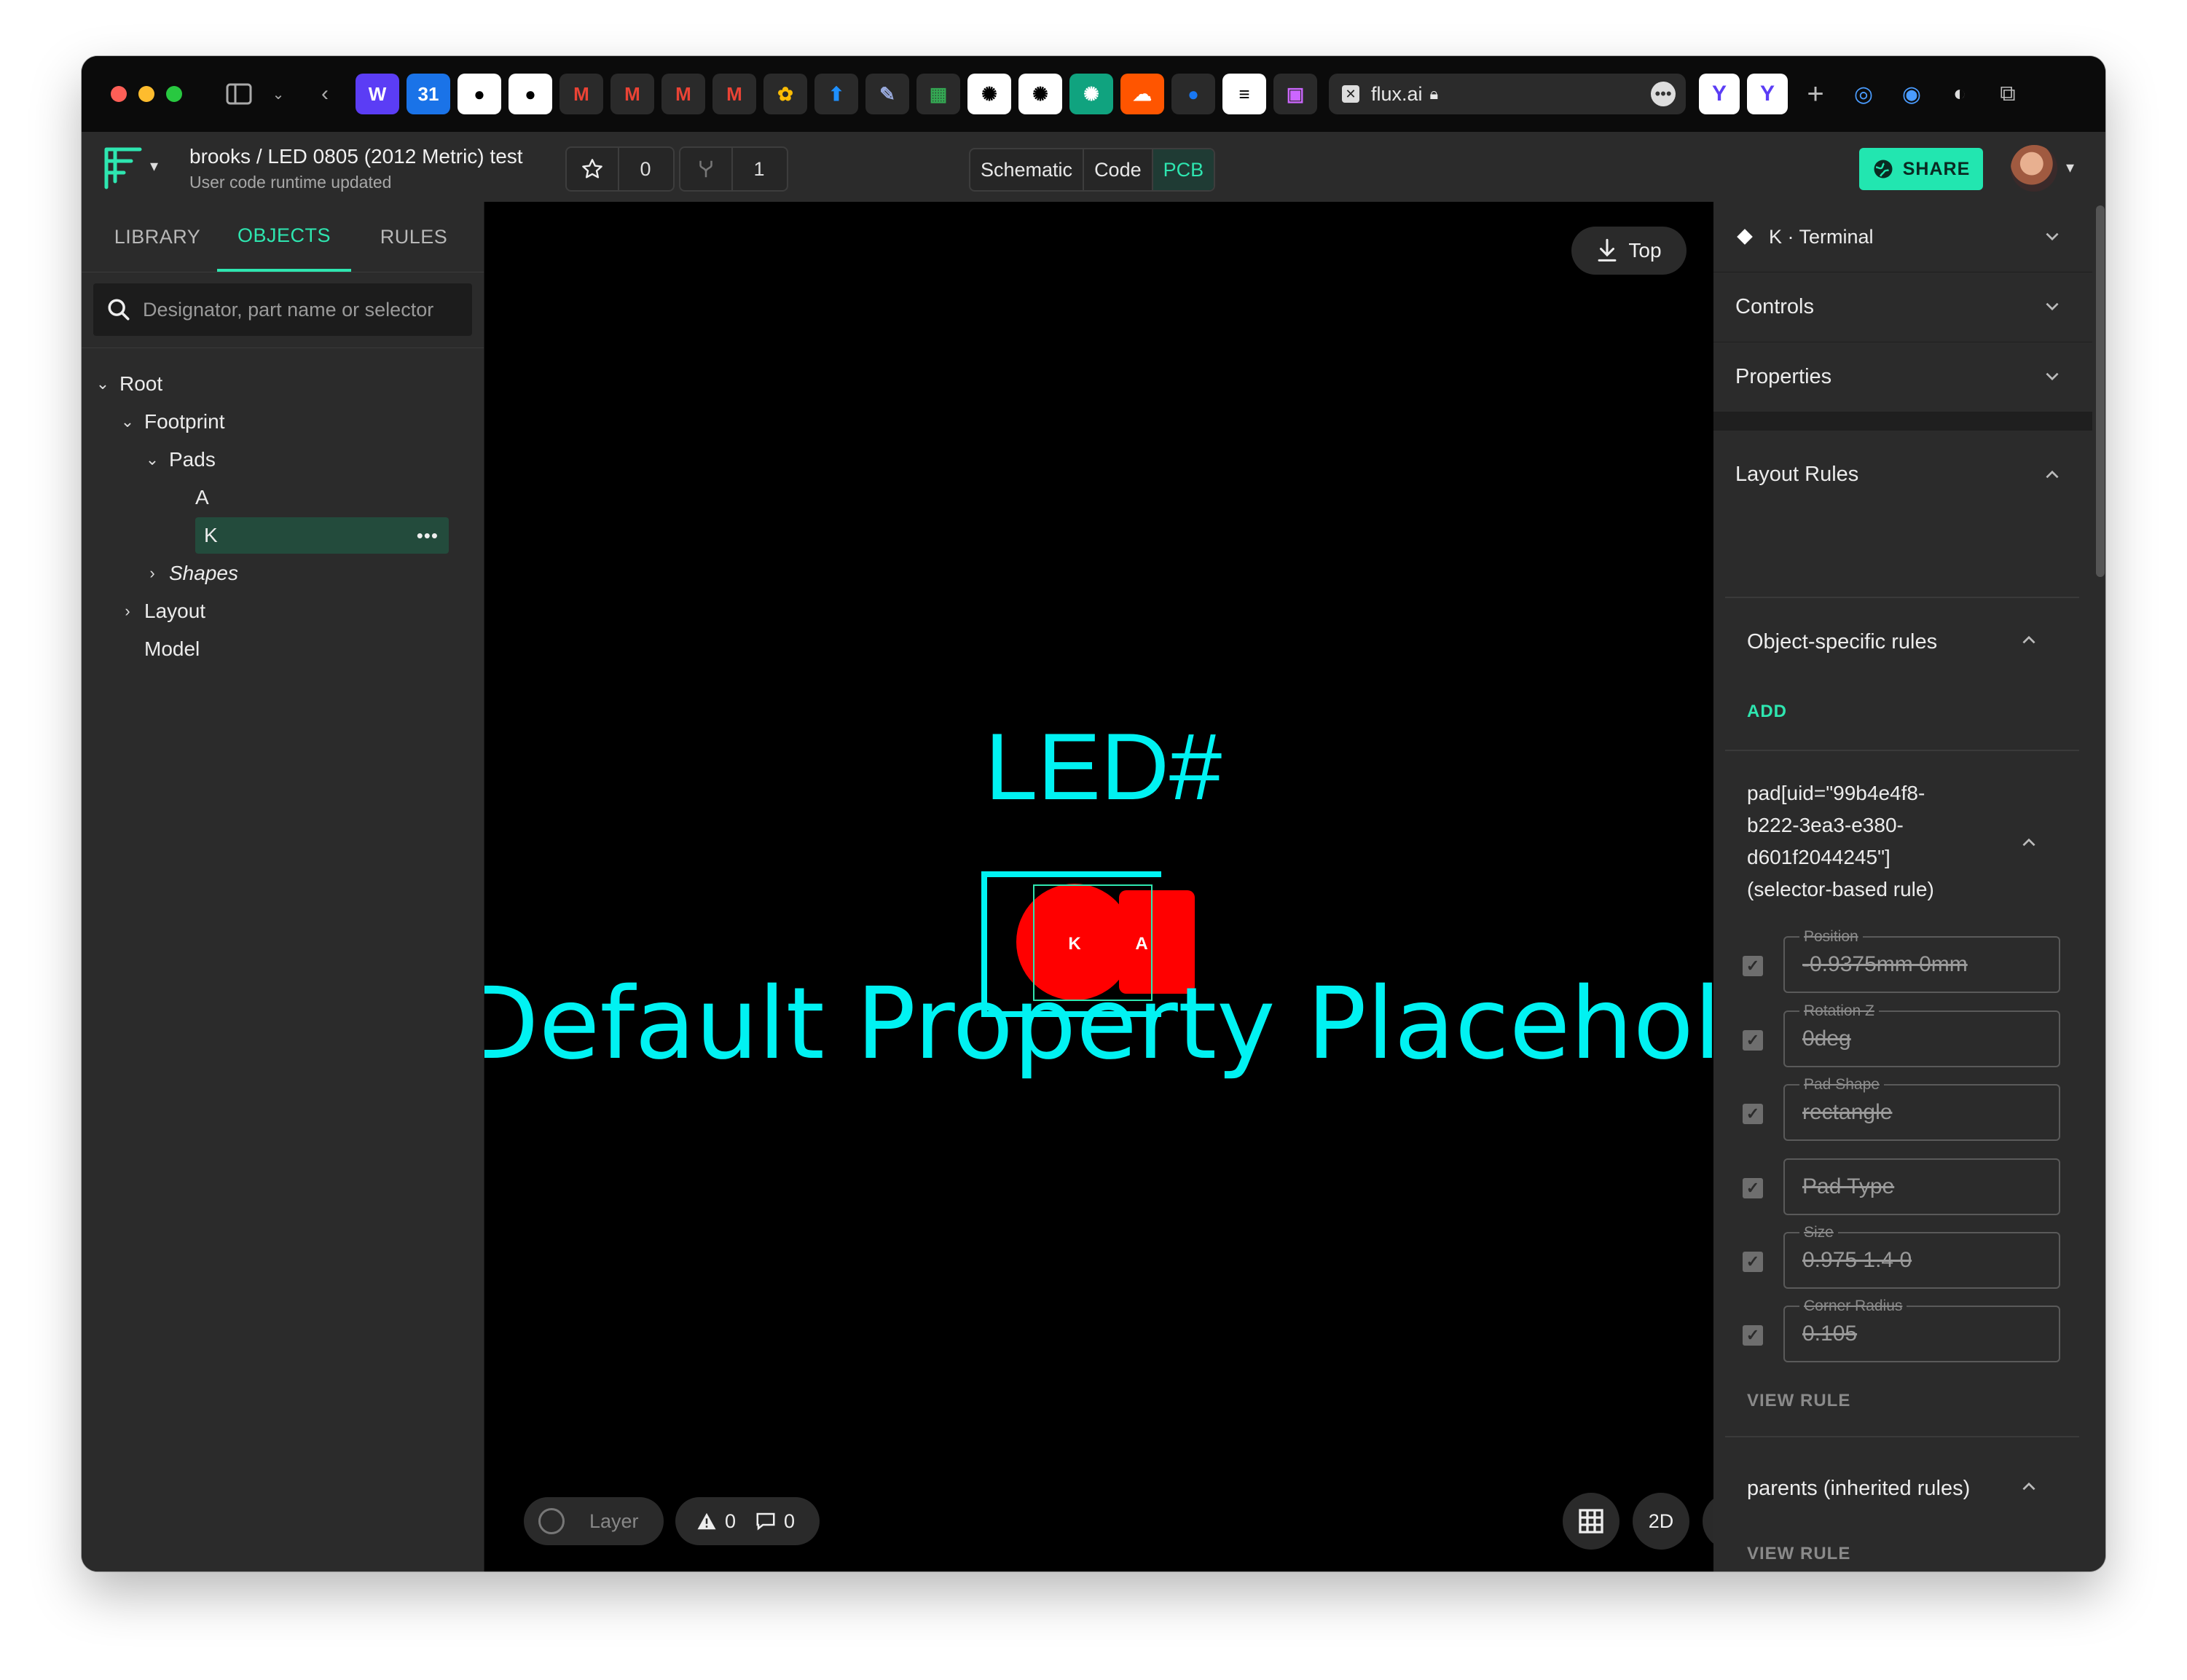 This screenshot has height=1680, width=2187. What do you see at coordinates (1912, 94) in the screenshot?
I see `incognito-icon: ◉` at bounding box center [1912, 94].